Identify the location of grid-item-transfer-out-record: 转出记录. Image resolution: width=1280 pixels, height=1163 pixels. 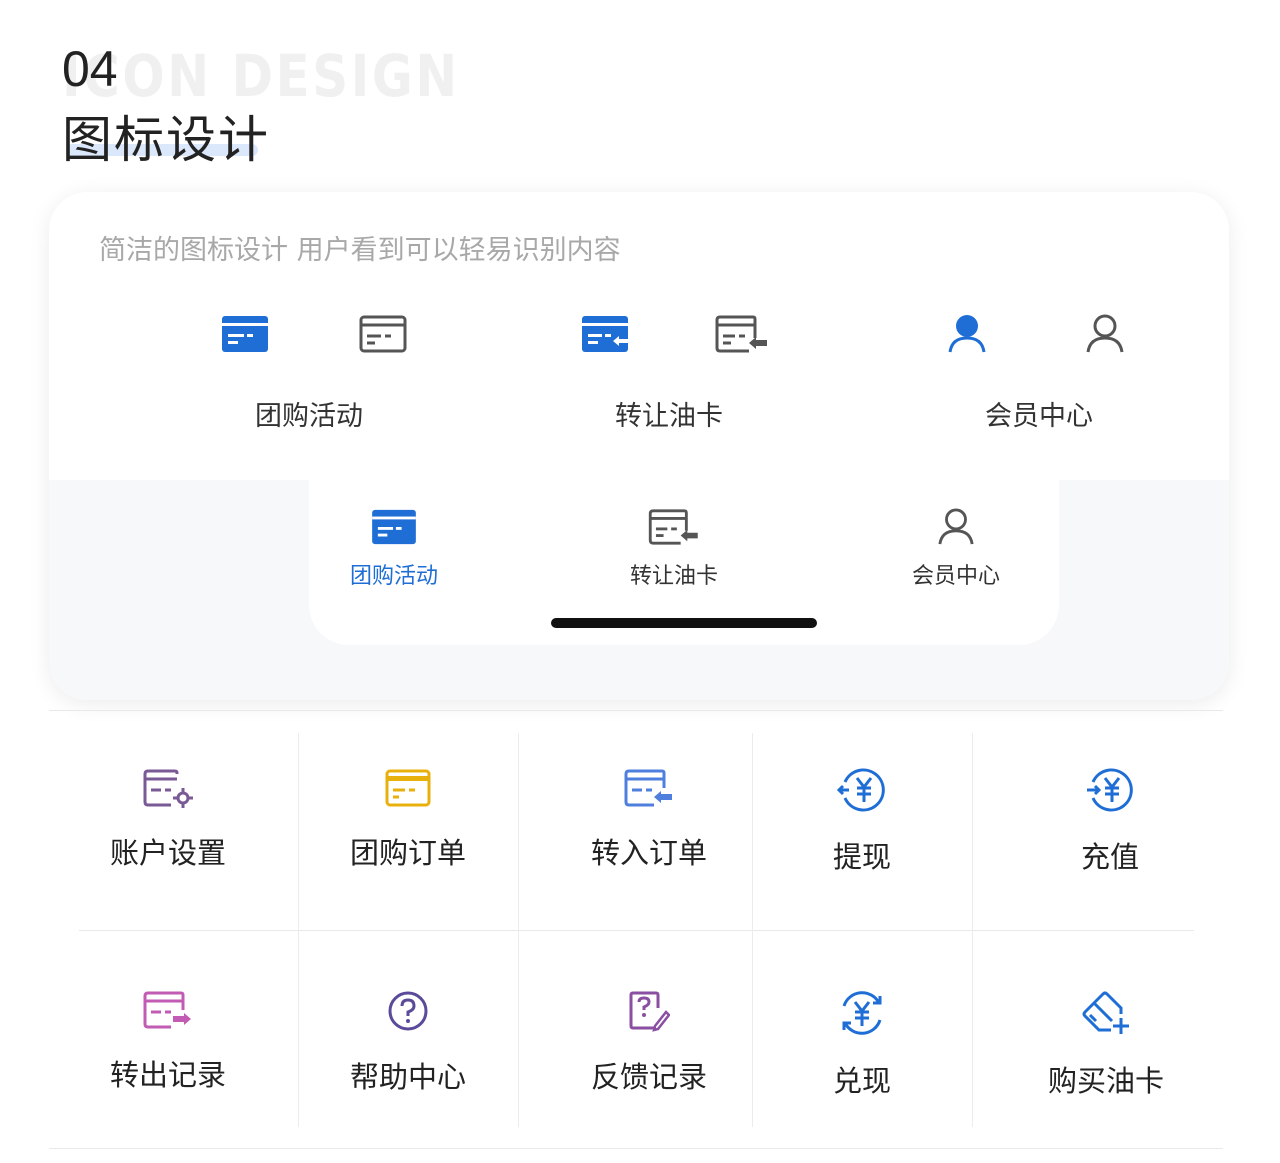
(168, 1060).